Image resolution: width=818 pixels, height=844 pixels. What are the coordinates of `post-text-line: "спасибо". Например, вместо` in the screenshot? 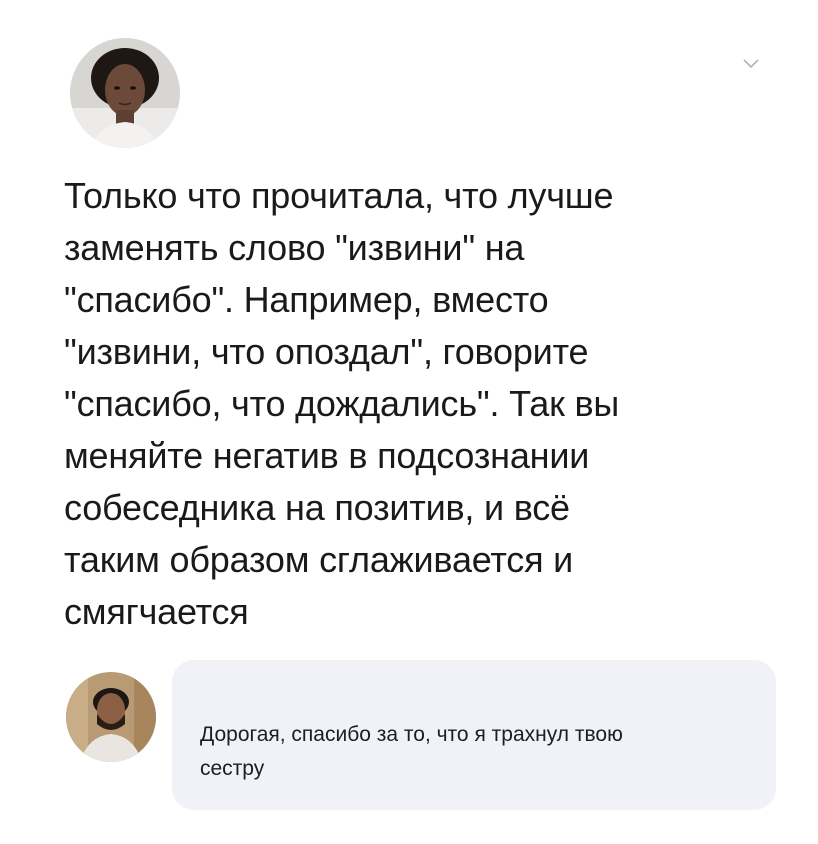 It's located at (306, 299).